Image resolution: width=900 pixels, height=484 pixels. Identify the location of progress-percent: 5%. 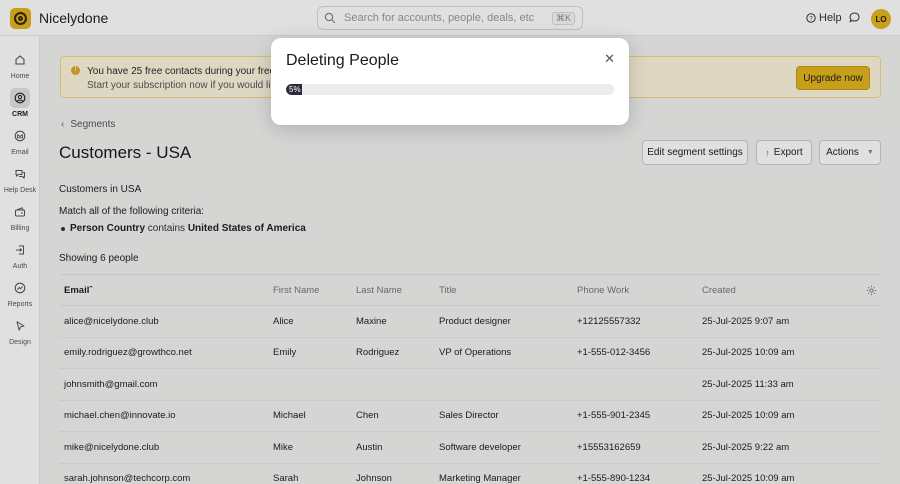
(295, 89).